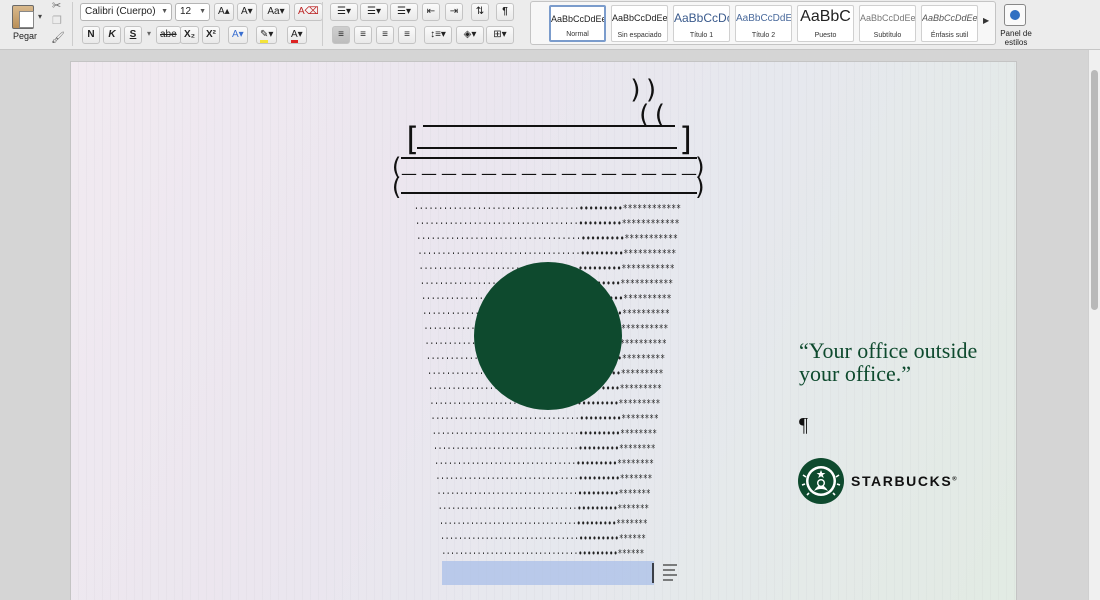  I want to click on borders-icon: ⊞▾, so click(500, 34).